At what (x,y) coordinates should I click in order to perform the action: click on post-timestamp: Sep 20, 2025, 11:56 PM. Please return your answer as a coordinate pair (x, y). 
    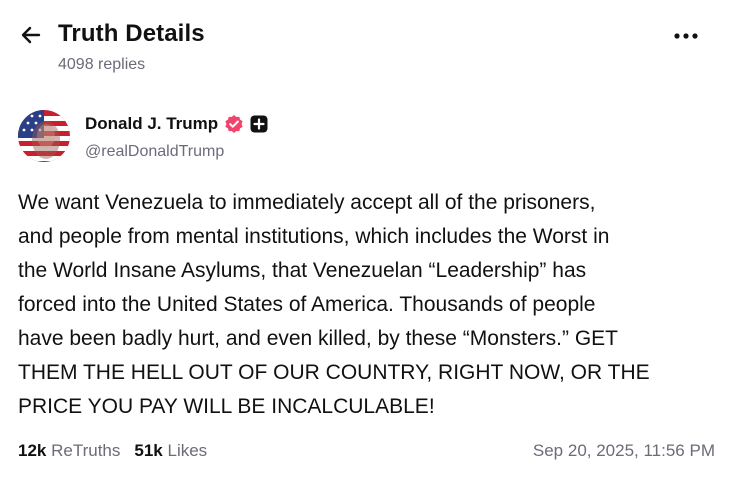
    Looking at the image, I should click on (623, 450).